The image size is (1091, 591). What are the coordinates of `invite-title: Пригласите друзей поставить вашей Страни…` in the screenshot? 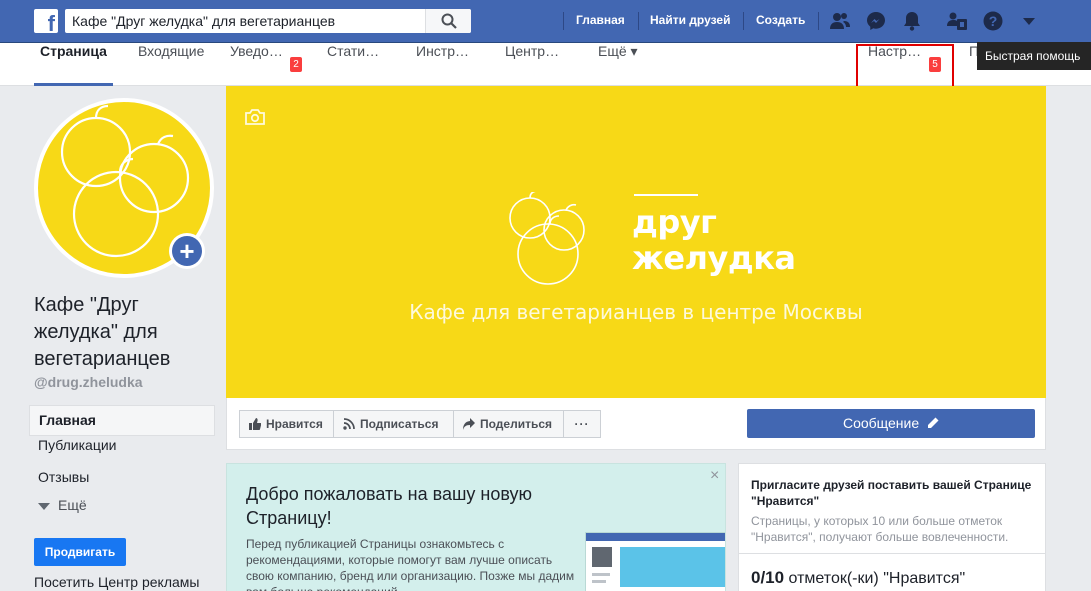 It's located at (891, 493).